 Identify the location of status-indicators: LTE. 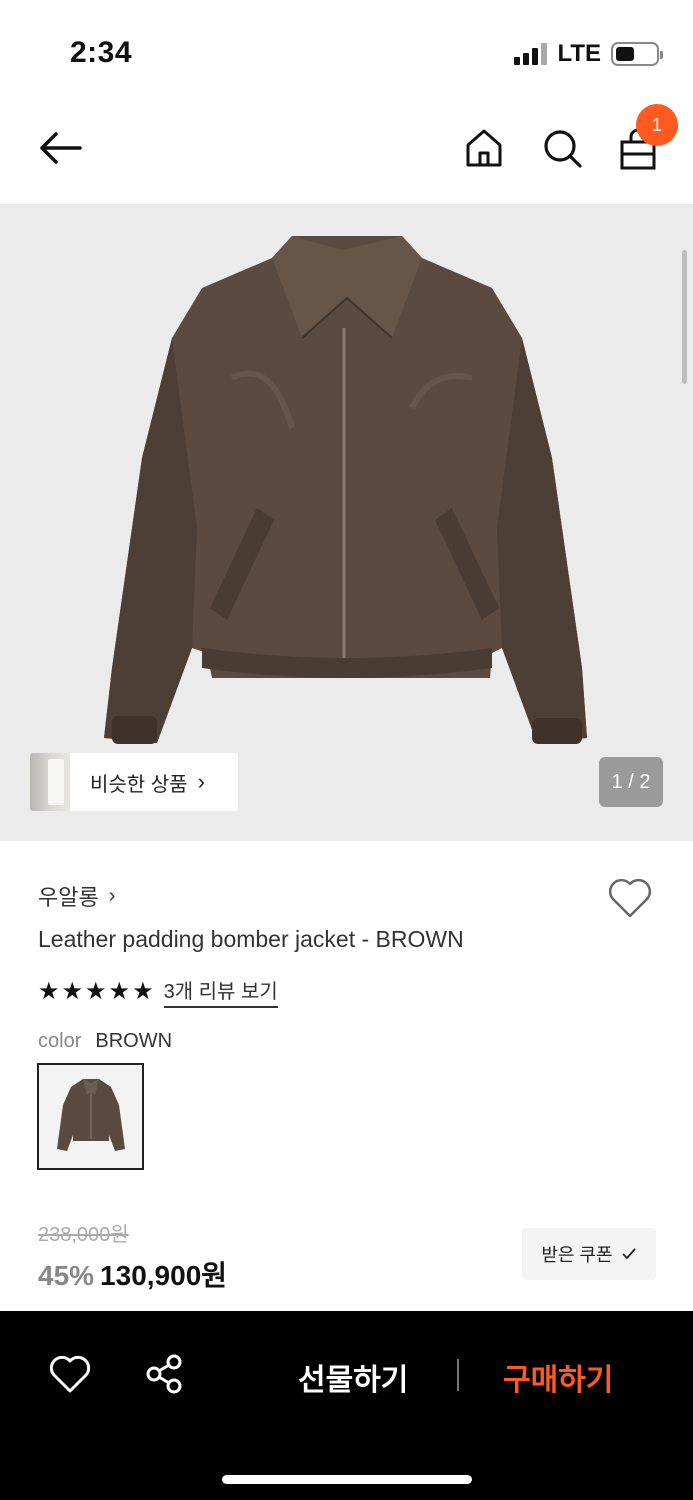
(588, 54).